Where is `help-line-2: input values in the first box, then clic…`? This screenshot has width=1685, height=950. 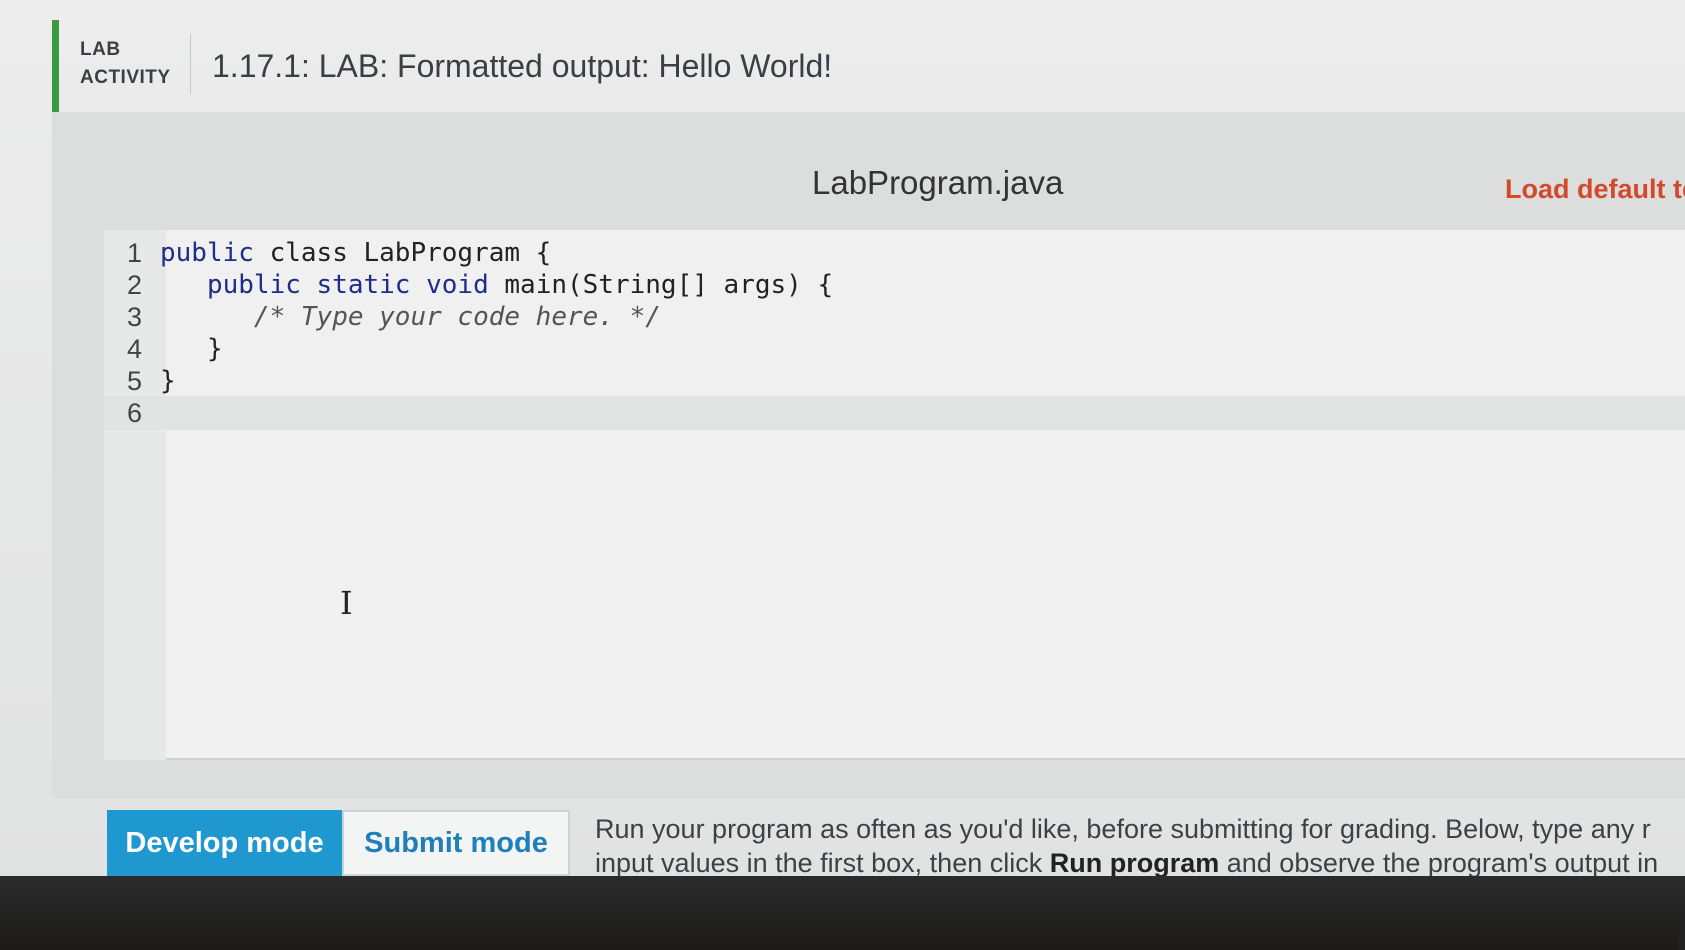
help-line-2: input values in the first box, then clic… is located at coordinates (1140, 861).